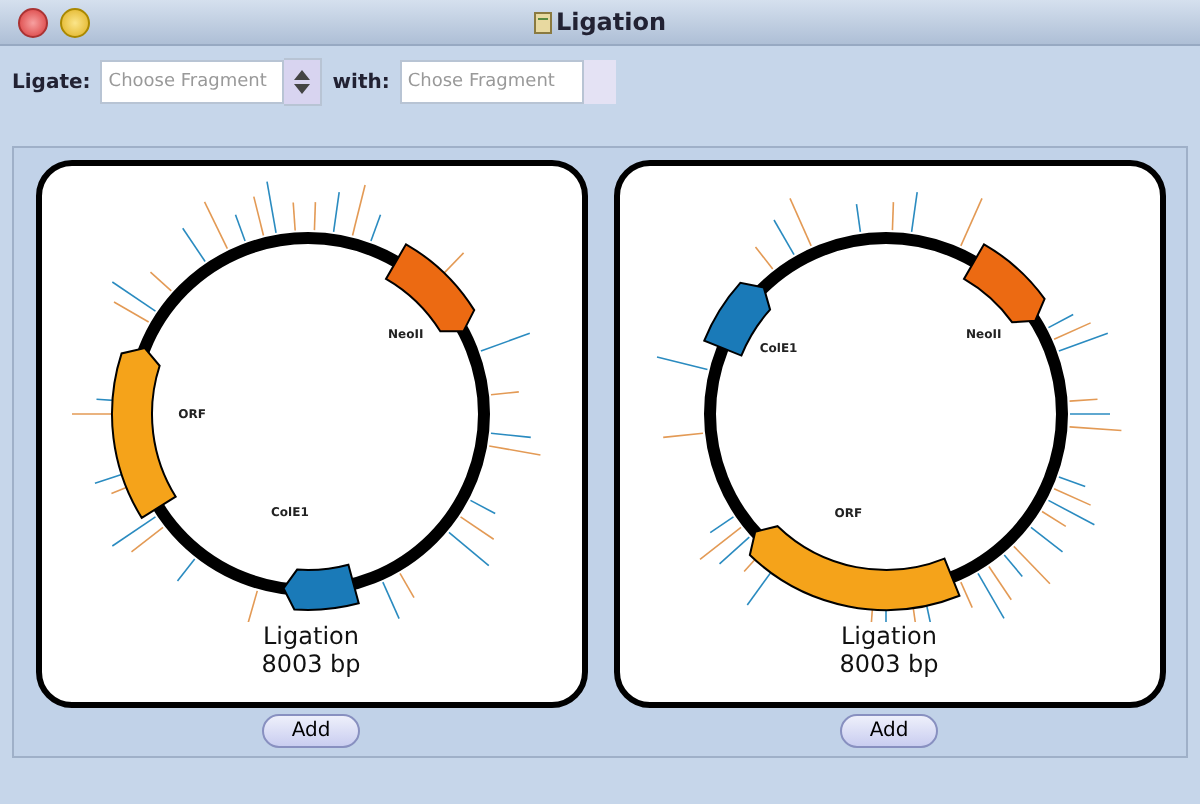  Describe the element at coordinates (361, 82) in the screenshot. I see `with-label: with:` at that location.